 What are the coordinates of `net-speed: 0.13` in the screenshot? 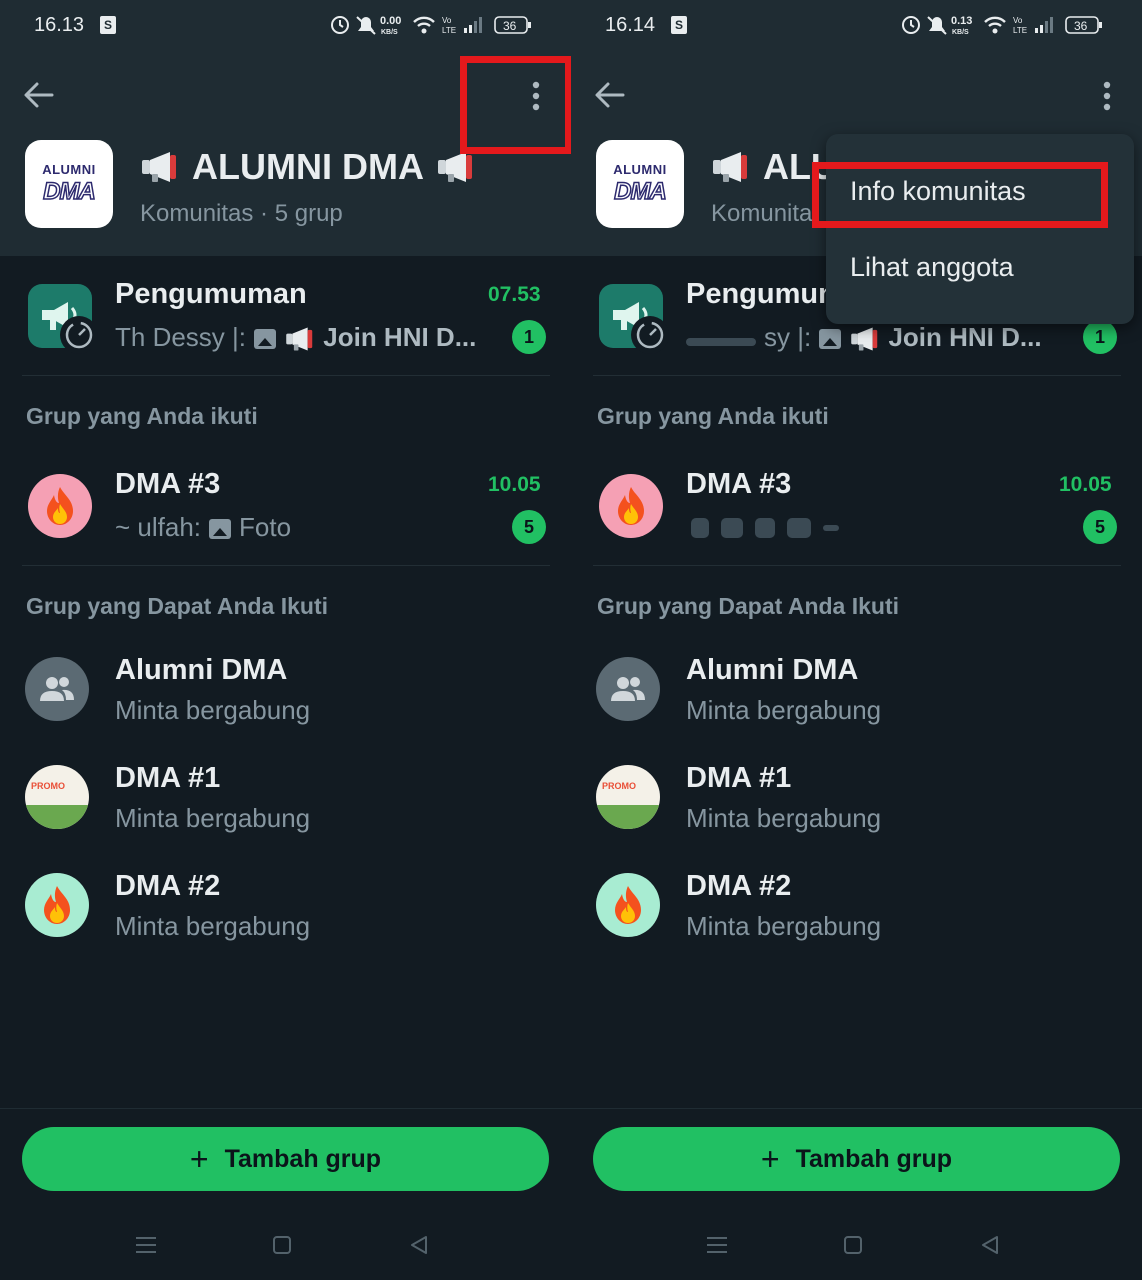 It's located at (961, 21).